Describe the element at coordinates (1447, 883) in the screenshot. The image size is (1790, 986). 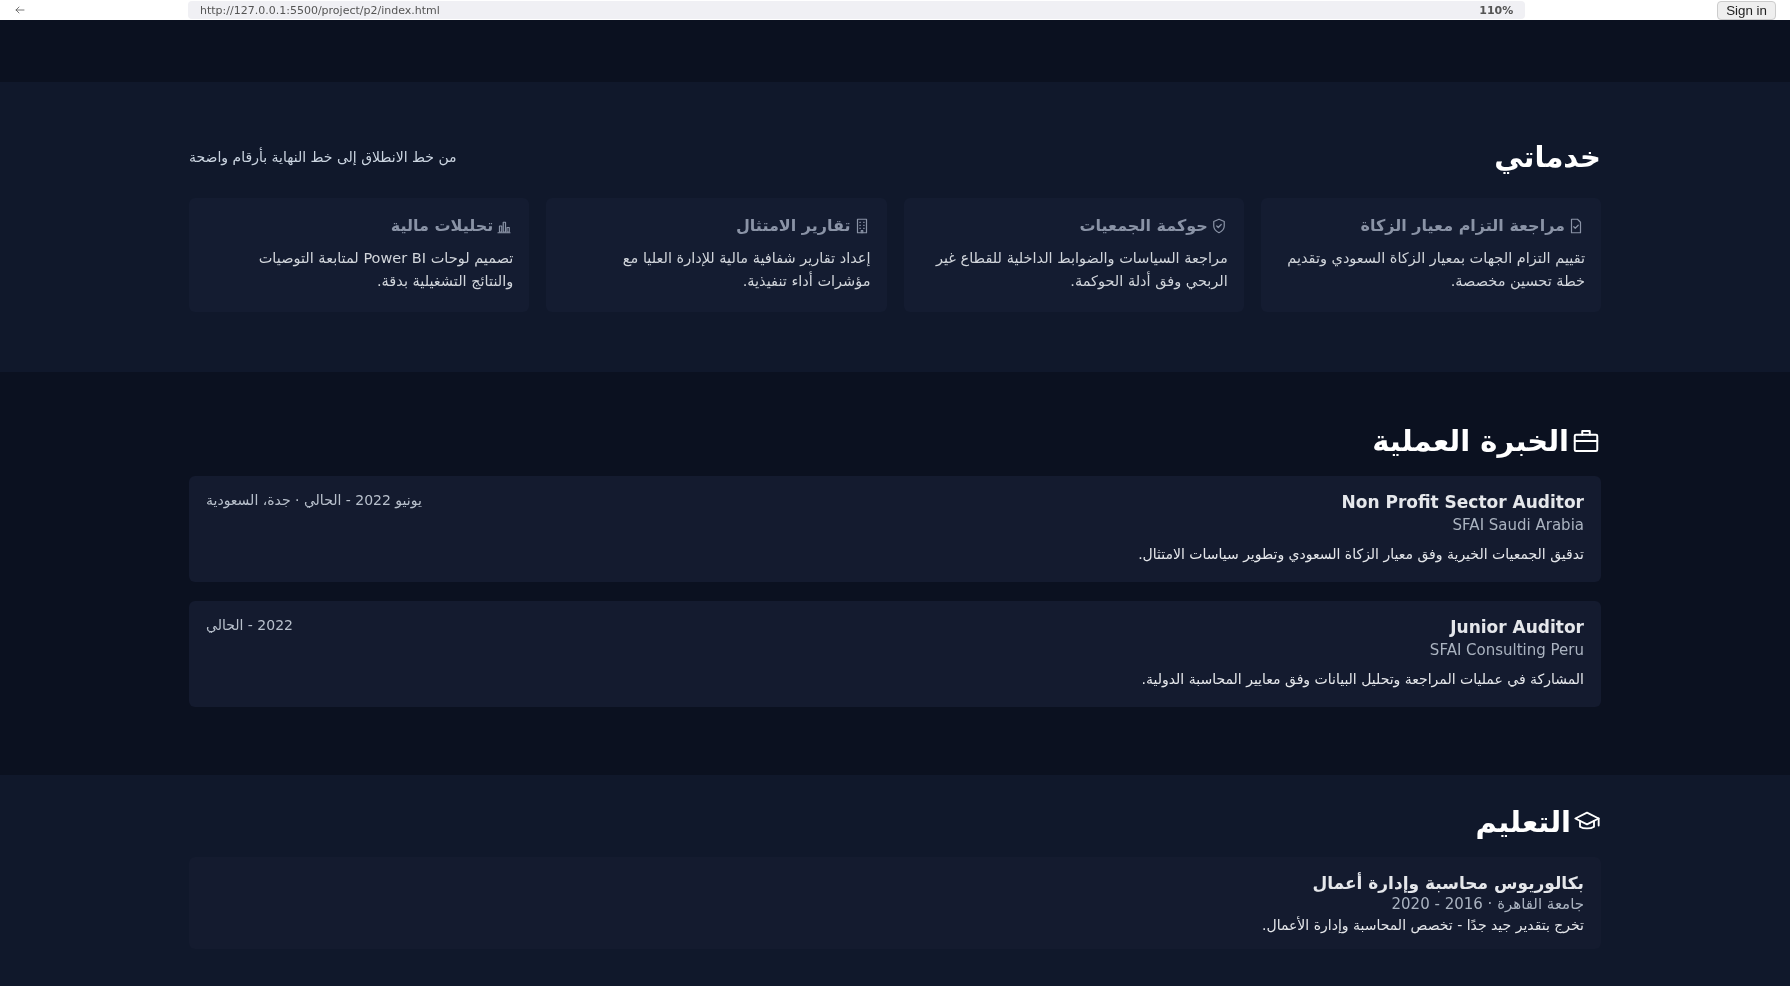
I see `degree-title: بكالوريوس محاسبة وإدارة أعمال` at that location.